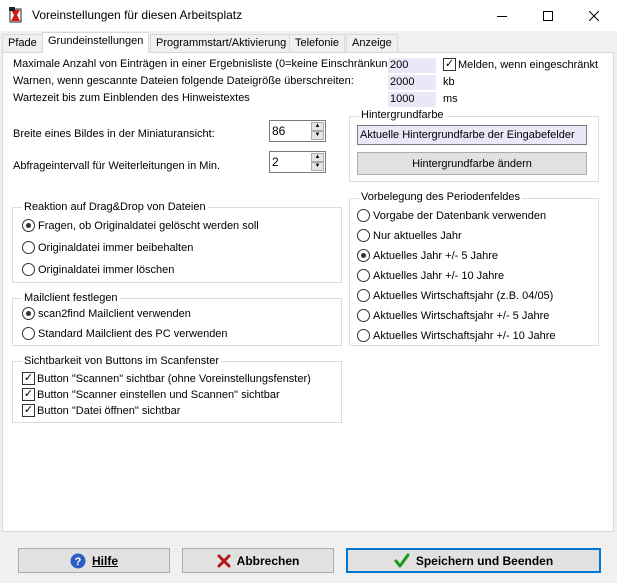 Image resolution: width=617 pixels, height=583 pixels. I want to click on tab-telefonie: Telefonie, so click(317, 43).